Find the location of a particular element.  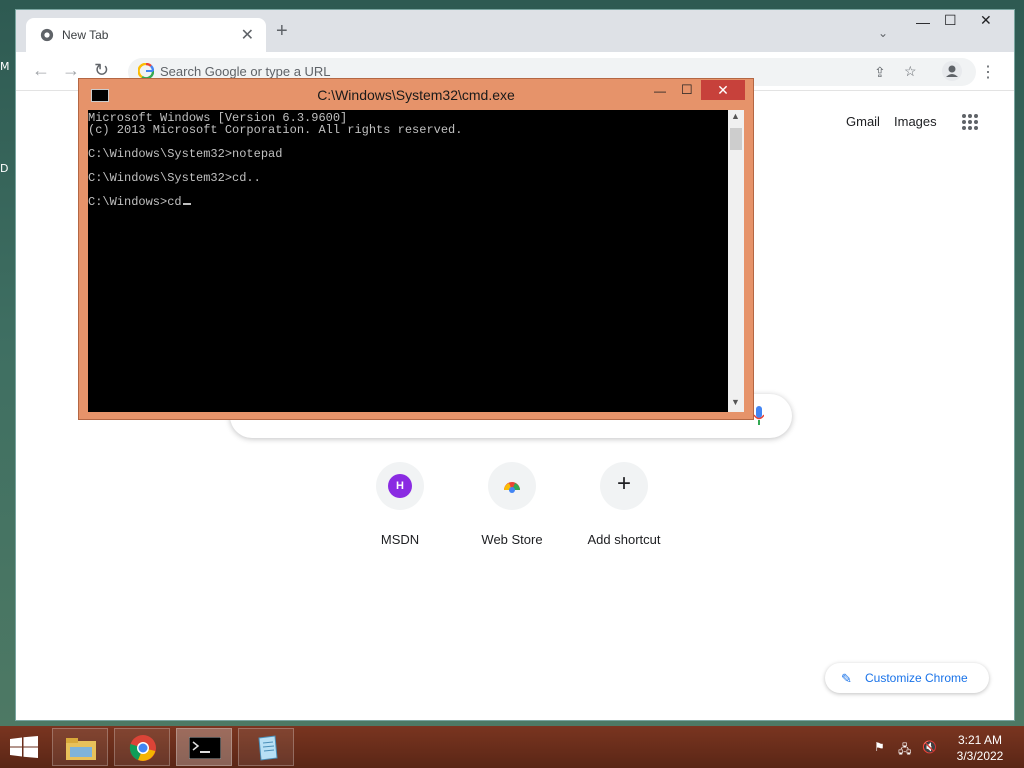

shortcut-tile: + is located at coordinates (624, 486).